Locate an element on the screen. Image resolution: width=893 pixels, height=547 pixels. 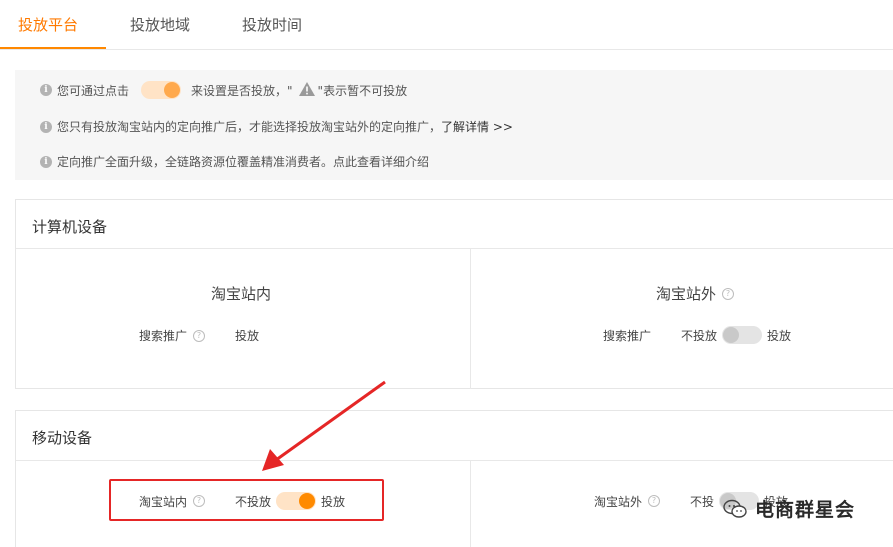
pc-outside-row: 搜索推广 不投放 投放 is located at coordinates (697, 335).